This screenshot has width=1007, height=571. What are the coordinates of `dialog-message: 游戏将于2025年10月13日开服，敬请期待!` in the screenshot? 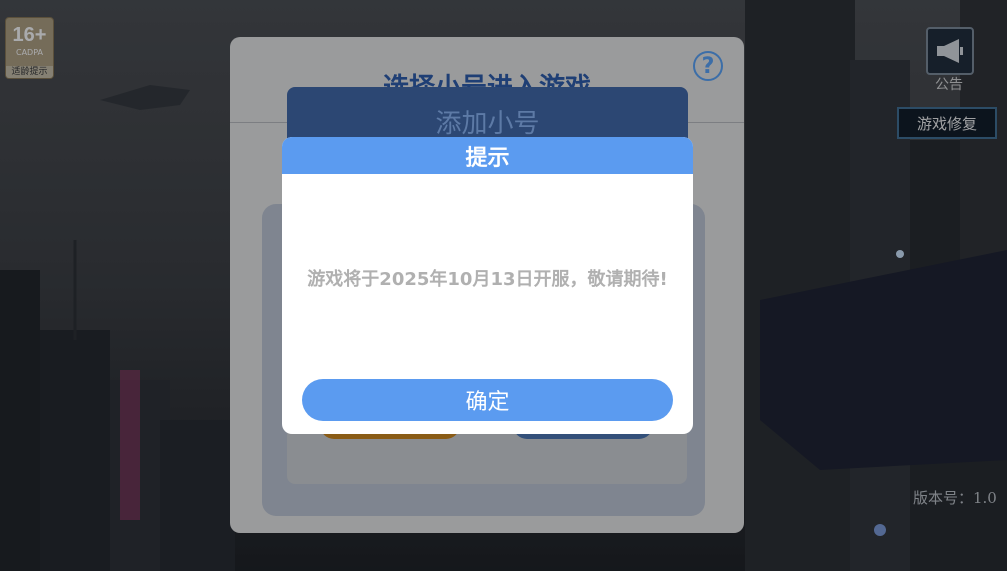 It's located at (487, 279).